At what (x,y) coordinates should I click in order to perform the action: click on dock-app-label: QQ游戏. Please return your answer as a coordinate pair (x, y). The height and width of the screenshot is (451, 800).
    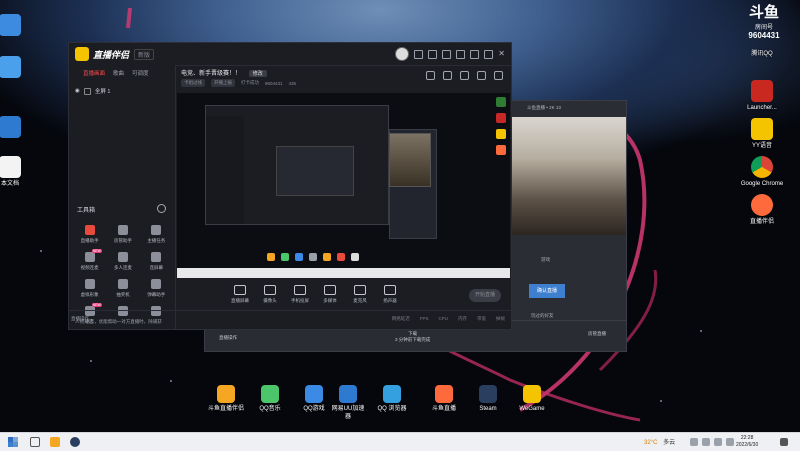
    Looking at the image, I should click on (314, 409).